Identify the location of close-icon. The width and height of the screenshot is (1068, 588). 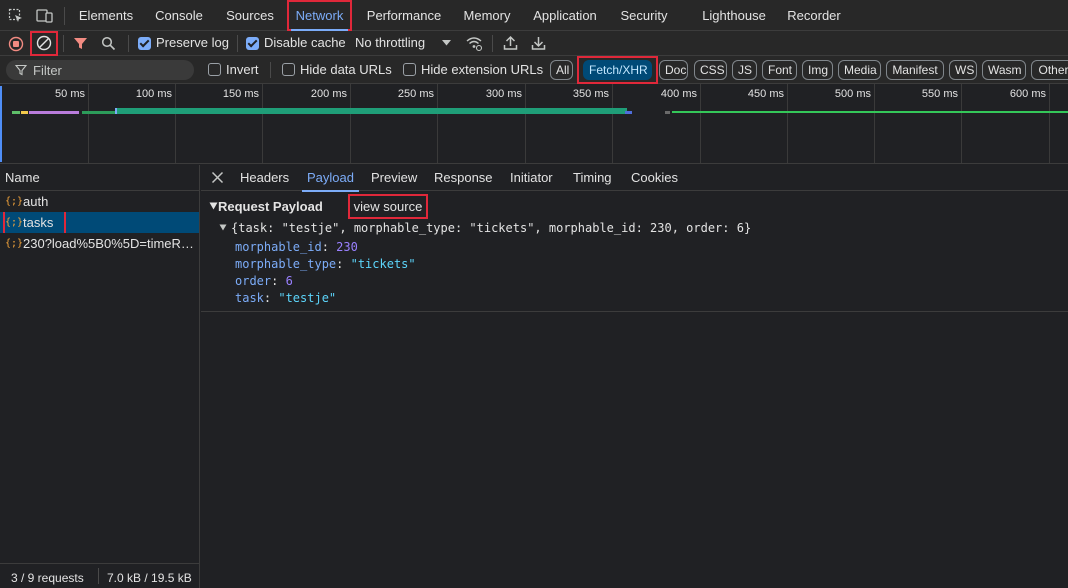
(217, 177).